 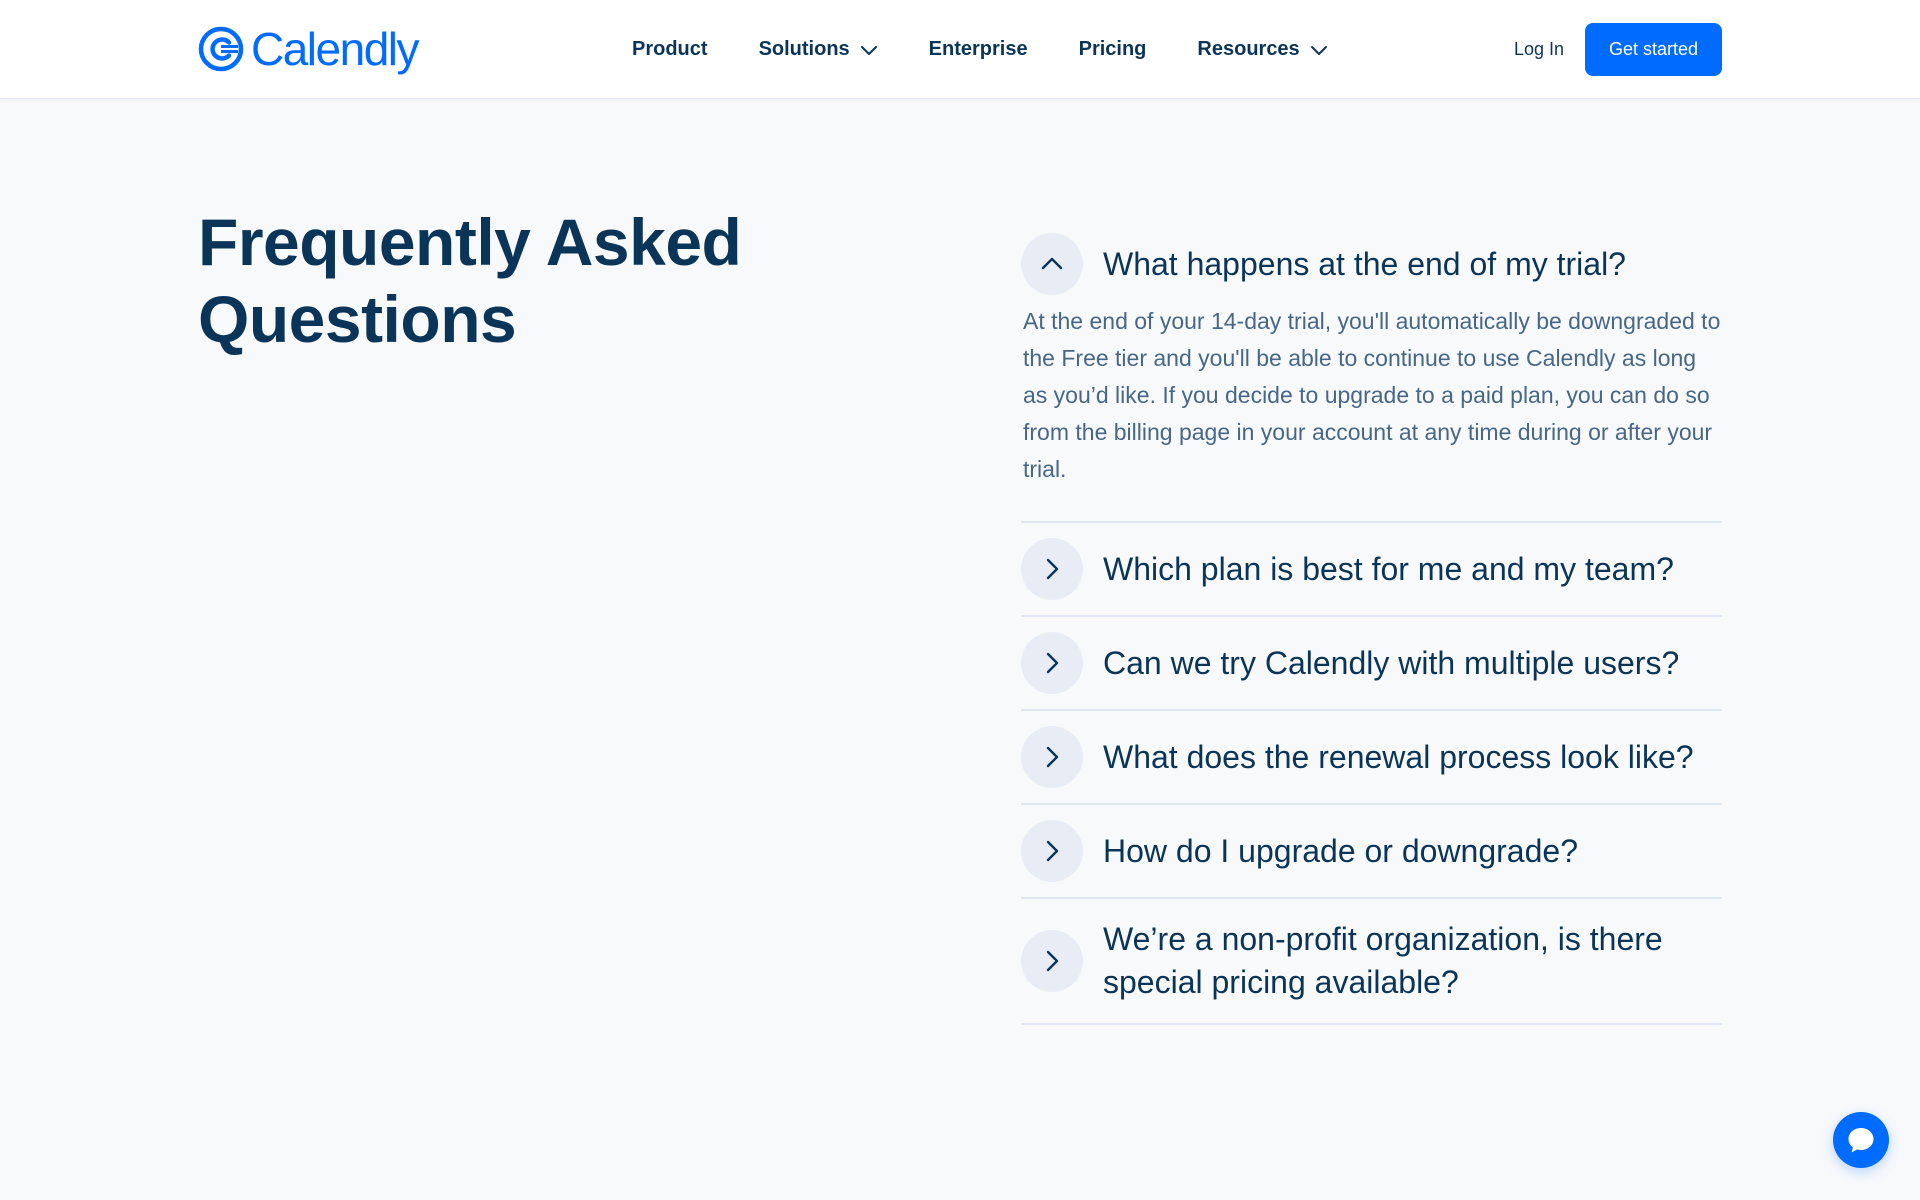 I want to click on faq-item: What does the renewal process look like?, so click(x=1371, y=758).